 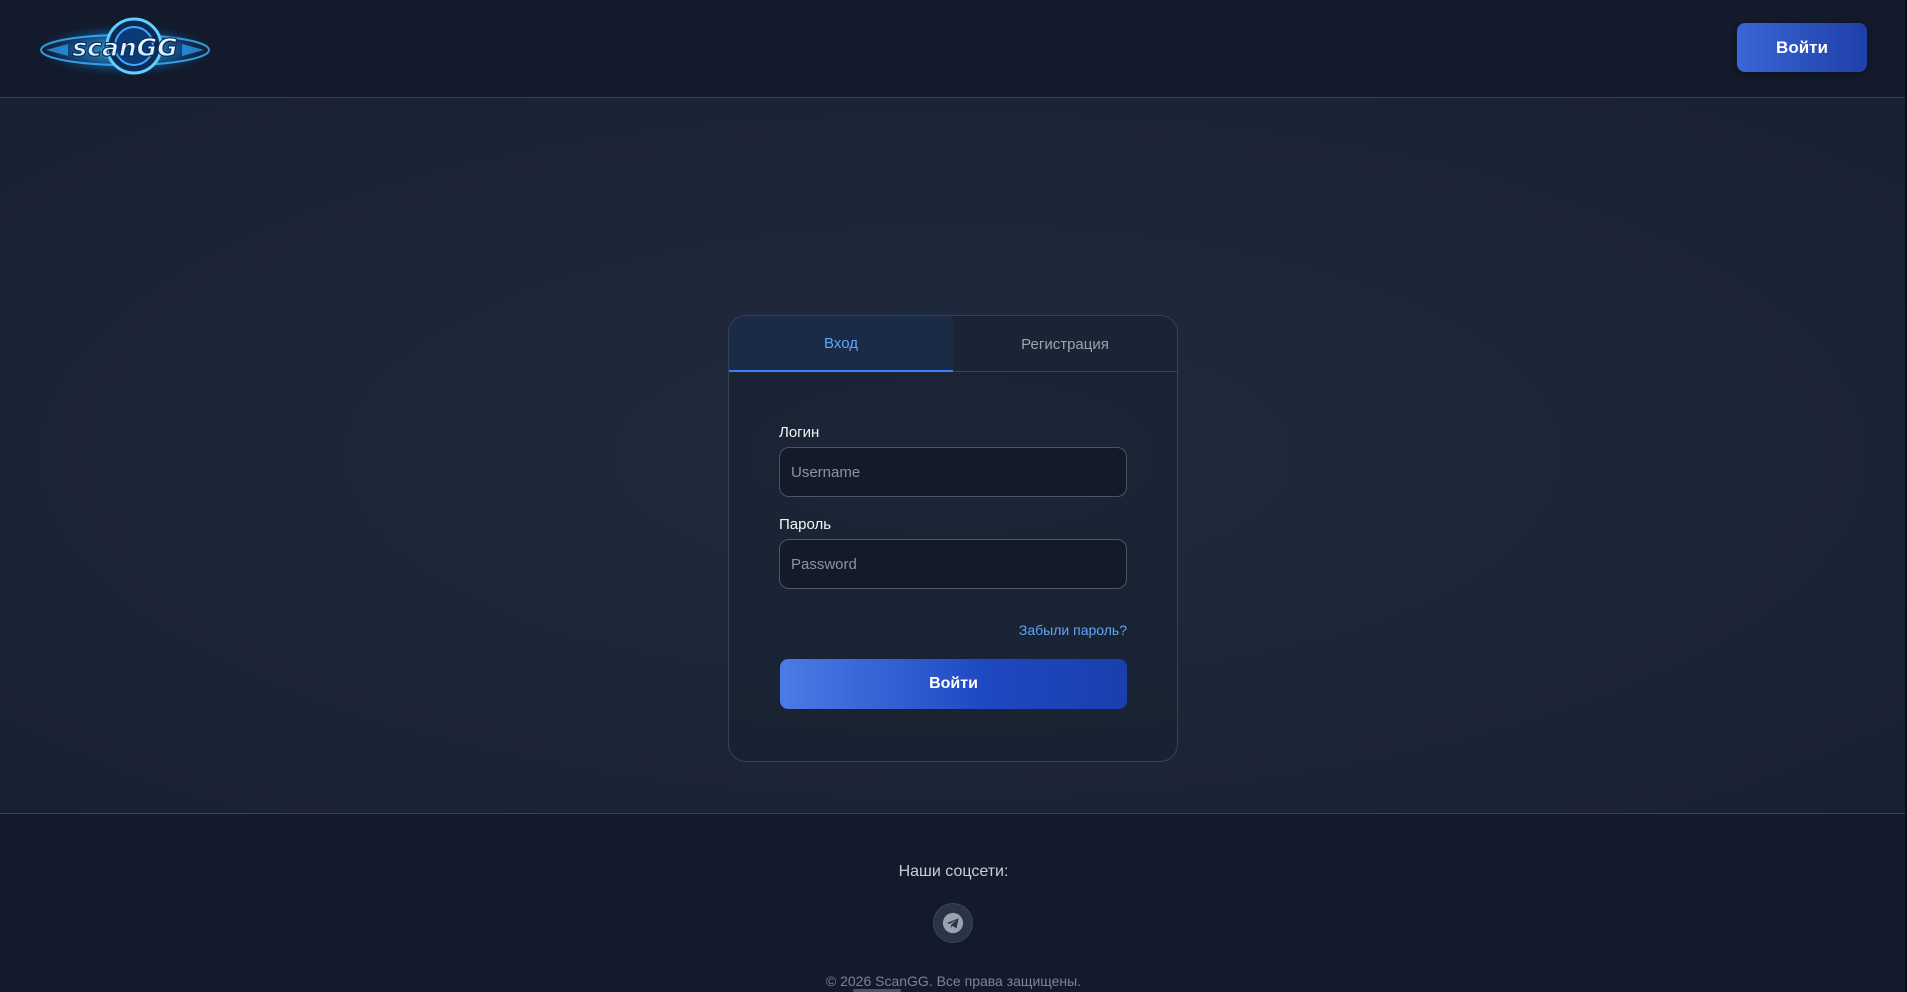 What do you see at coordinates (1073, 630) in the screenshot?
I see `forgot-password-link: Забыли пароль?` at bounding box center [1073, 630].